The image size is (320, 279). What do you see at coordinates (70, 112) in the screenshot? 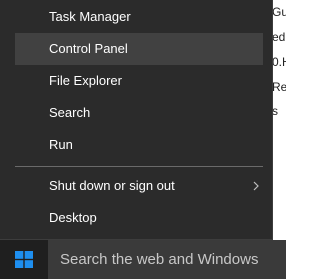
I see `menu-item-label: Search` at bounding box center [70, 112].